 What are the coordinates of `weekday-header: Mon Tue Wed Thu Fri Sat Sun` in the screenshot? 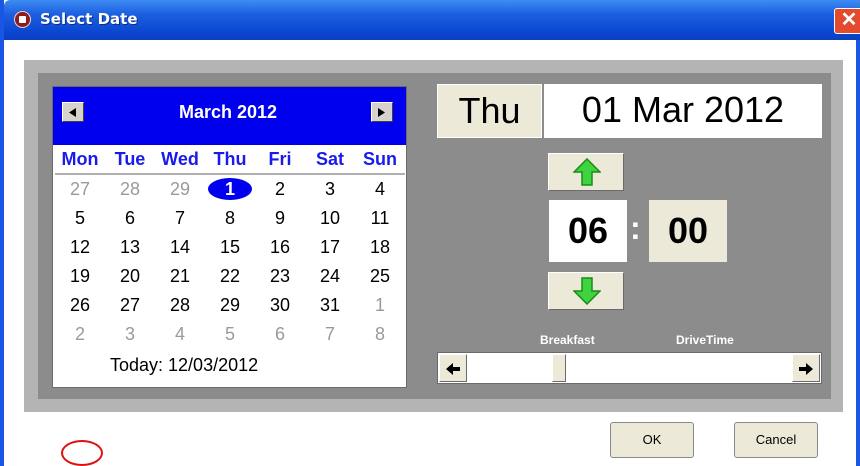 It's located at (230, 161).